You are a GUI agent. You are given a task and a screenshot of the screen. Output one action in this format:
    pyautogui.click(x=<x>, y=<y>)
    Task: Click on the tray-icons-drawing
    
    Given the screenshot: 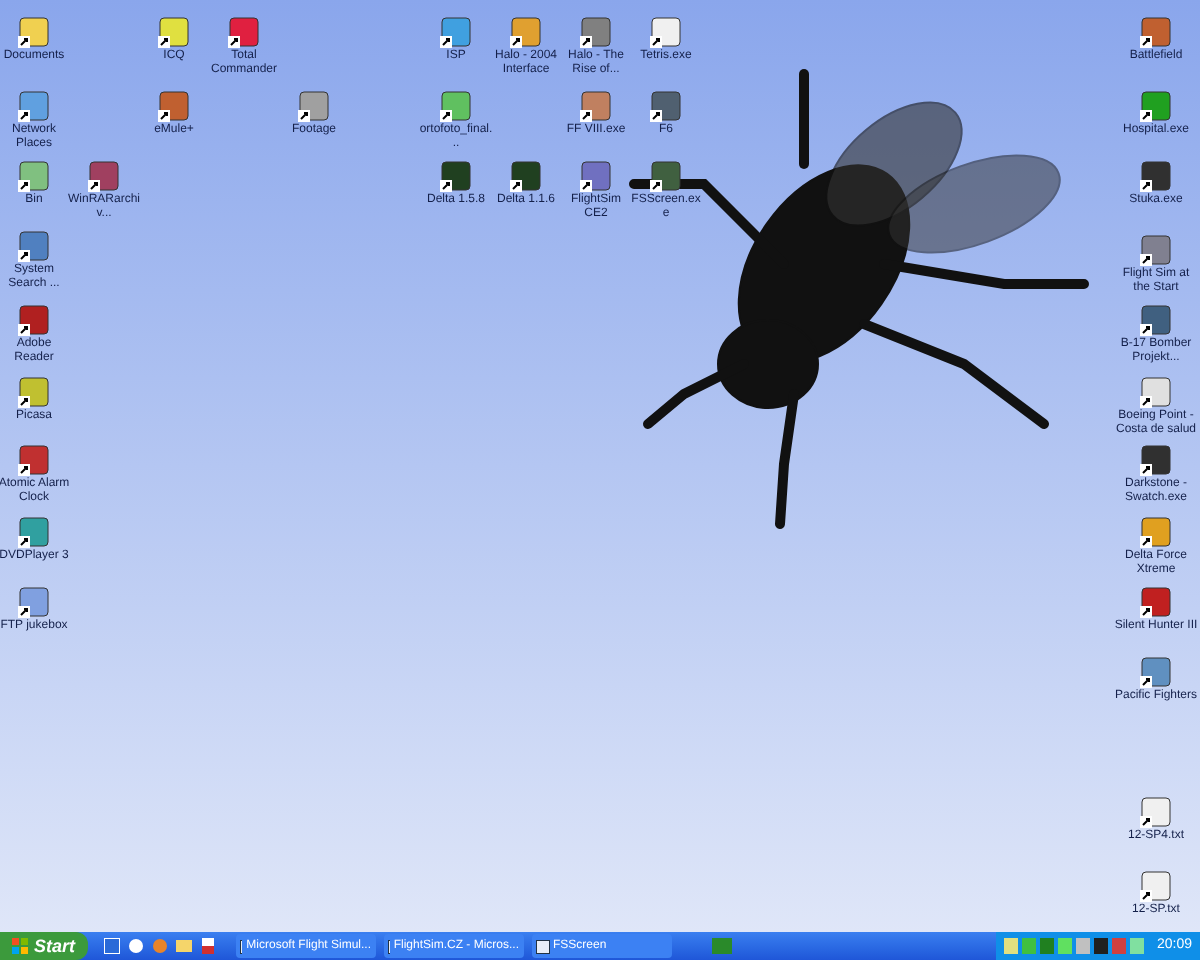 What is the action you would take?
    pyautogui.click(x=1074, y=946)
    